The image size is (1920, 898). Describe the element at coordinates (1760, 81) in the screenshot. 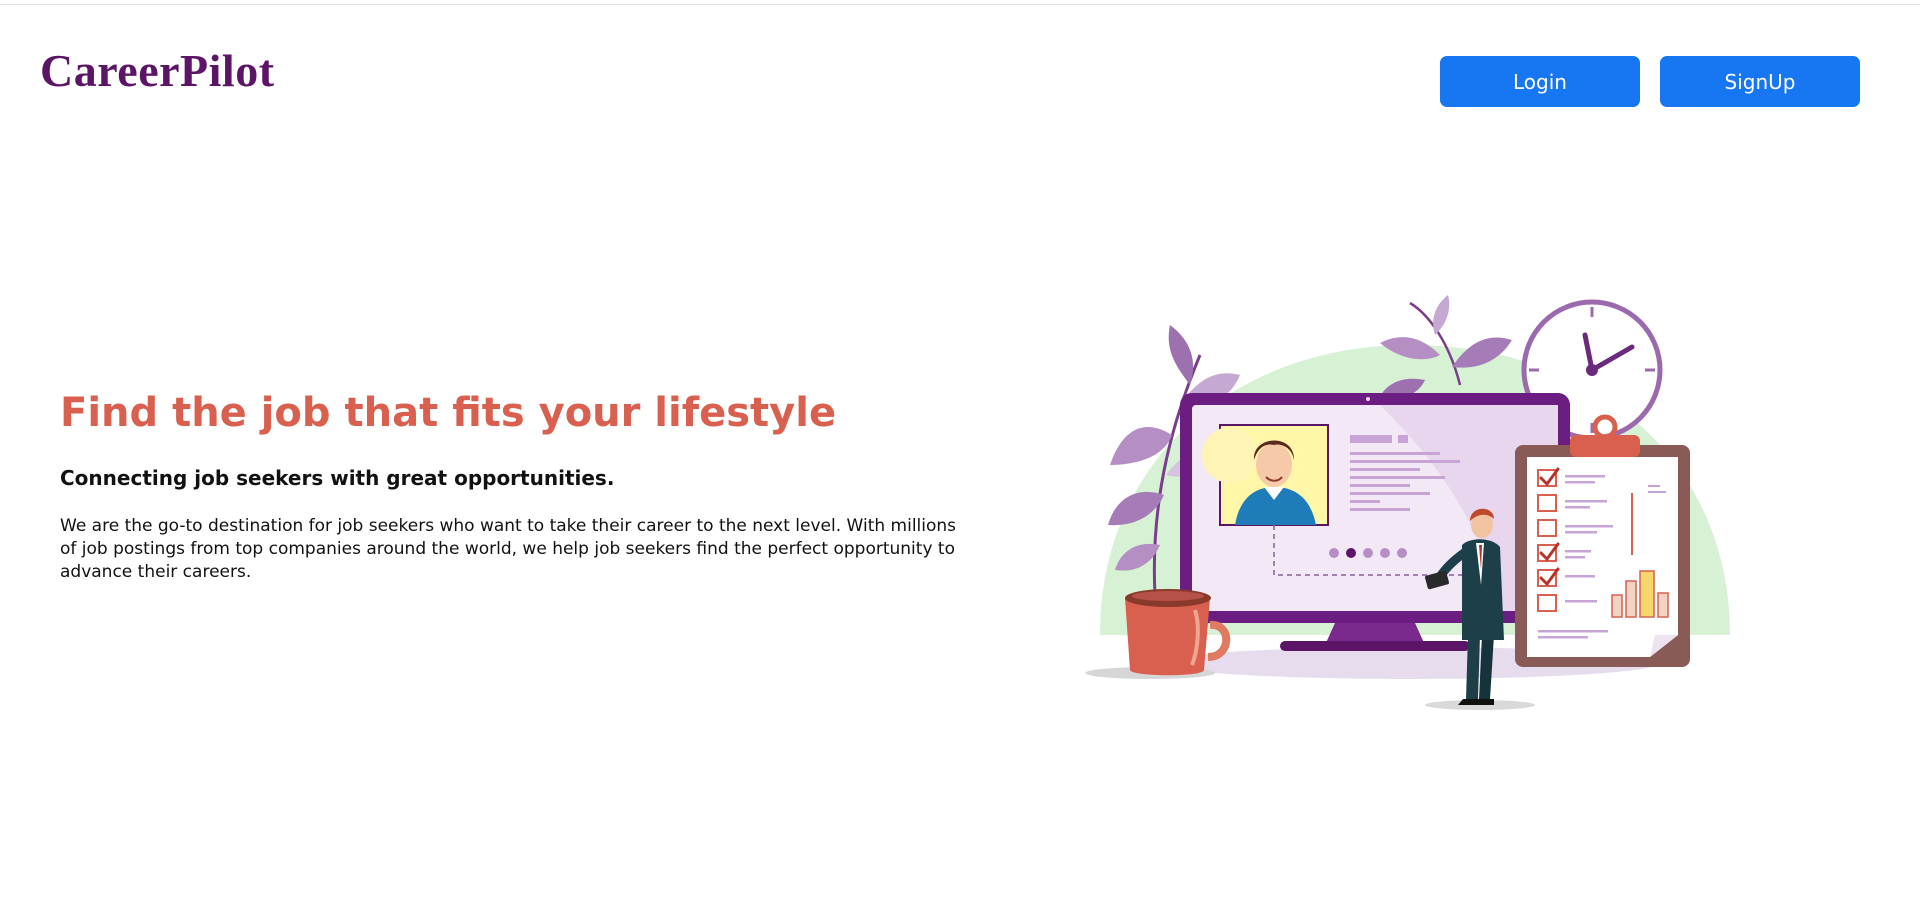

I see `signup-button: SignUp` at that location.